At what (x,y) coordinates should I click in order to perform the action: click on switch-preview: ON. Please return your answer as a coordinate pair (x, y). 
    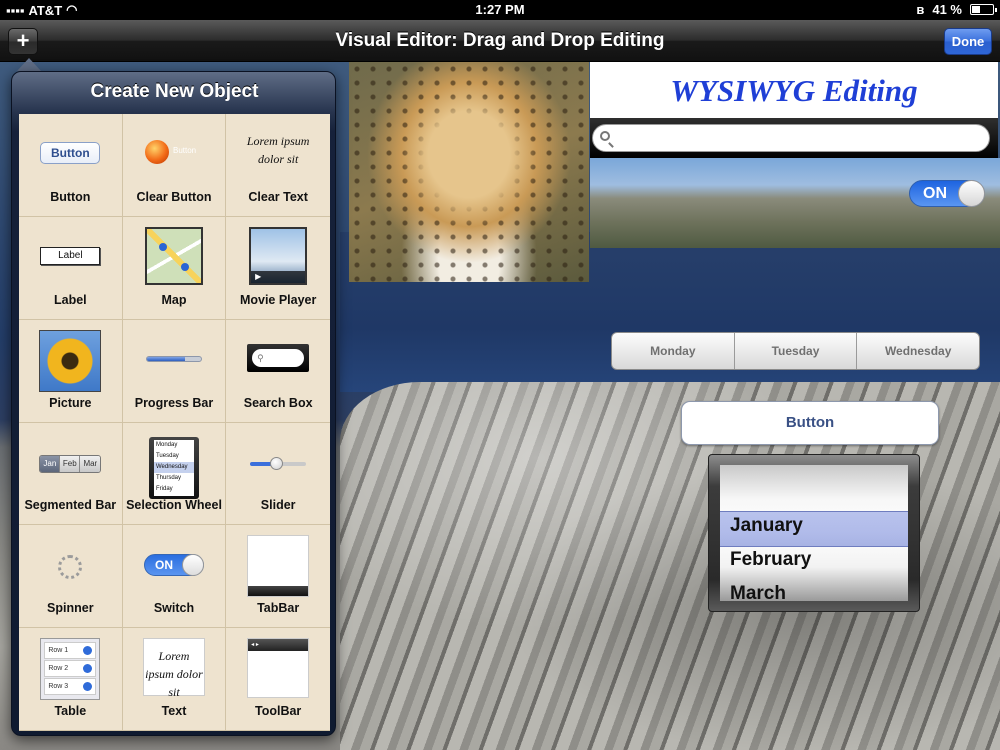
    Looking at the image, I should click on (173, 565).